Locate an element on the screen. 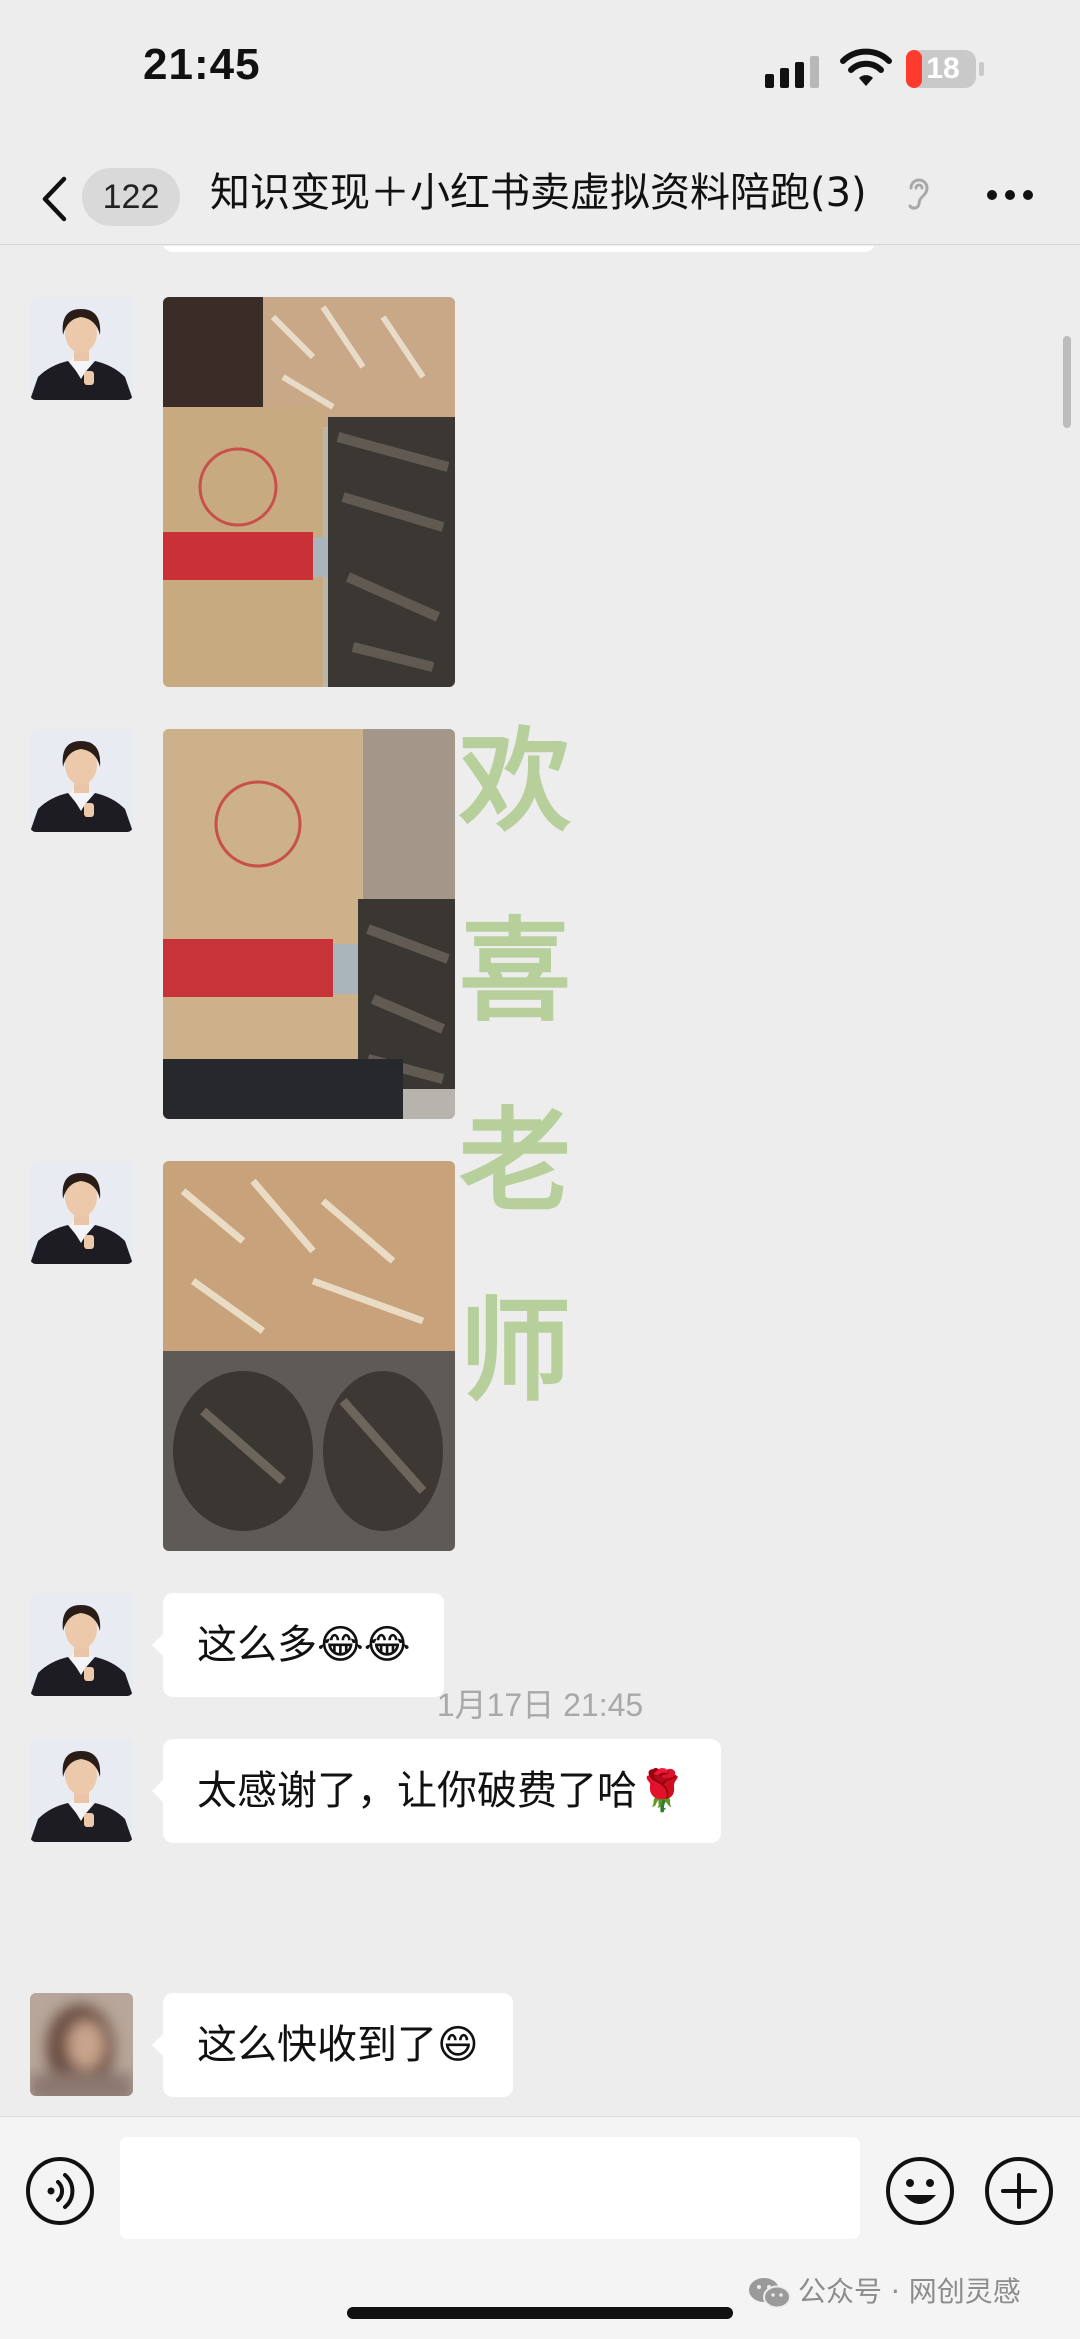 The image size is (1080, 2339). chat-header: 122 知识变现＋小红书卖虚拟资料陪跑(3) is located at coordinates (540, 192).